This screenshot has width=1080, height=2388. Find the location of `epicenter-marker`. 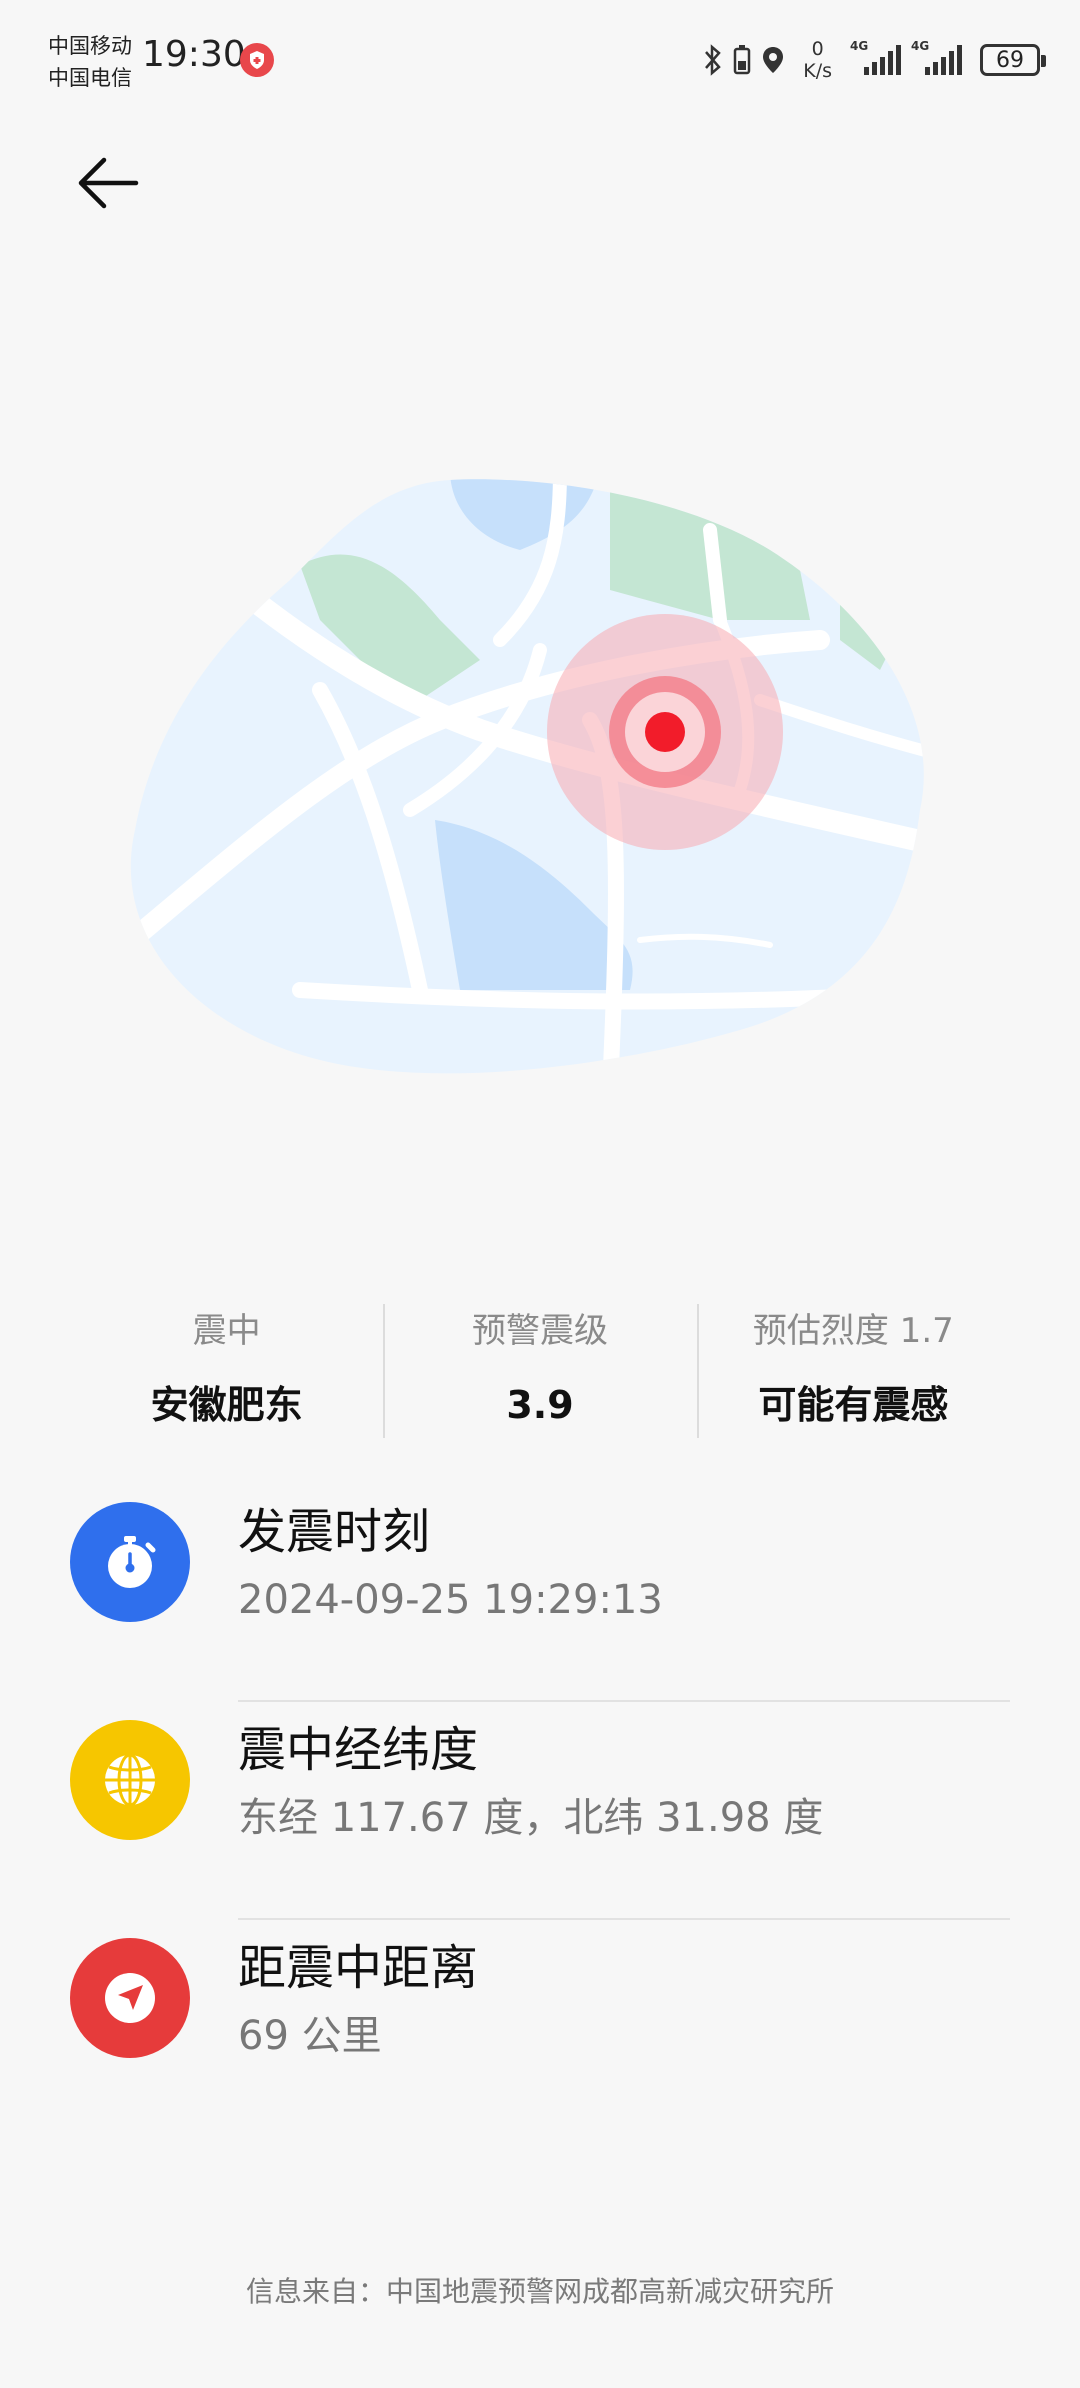

epicenter-marker is located at coordinates (665, 732).